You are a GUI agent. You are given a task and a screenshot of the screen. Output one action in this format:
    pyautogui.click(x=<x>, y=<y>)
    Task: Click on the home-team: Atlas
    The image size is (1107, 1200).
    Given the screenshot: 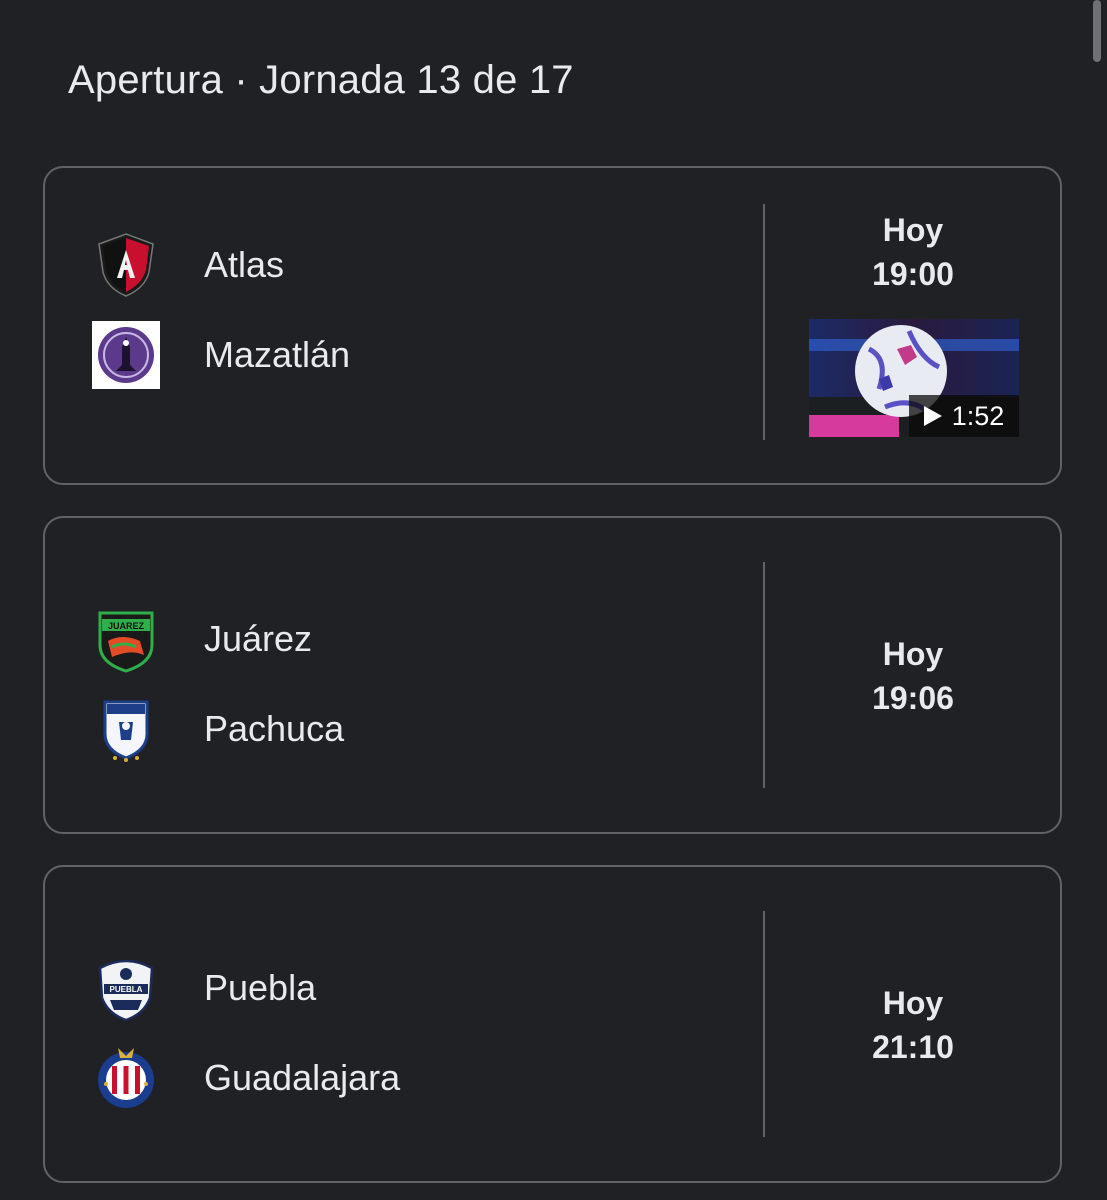 What is the action you would take?
    pyautogui.click(x=187, y=265)
    